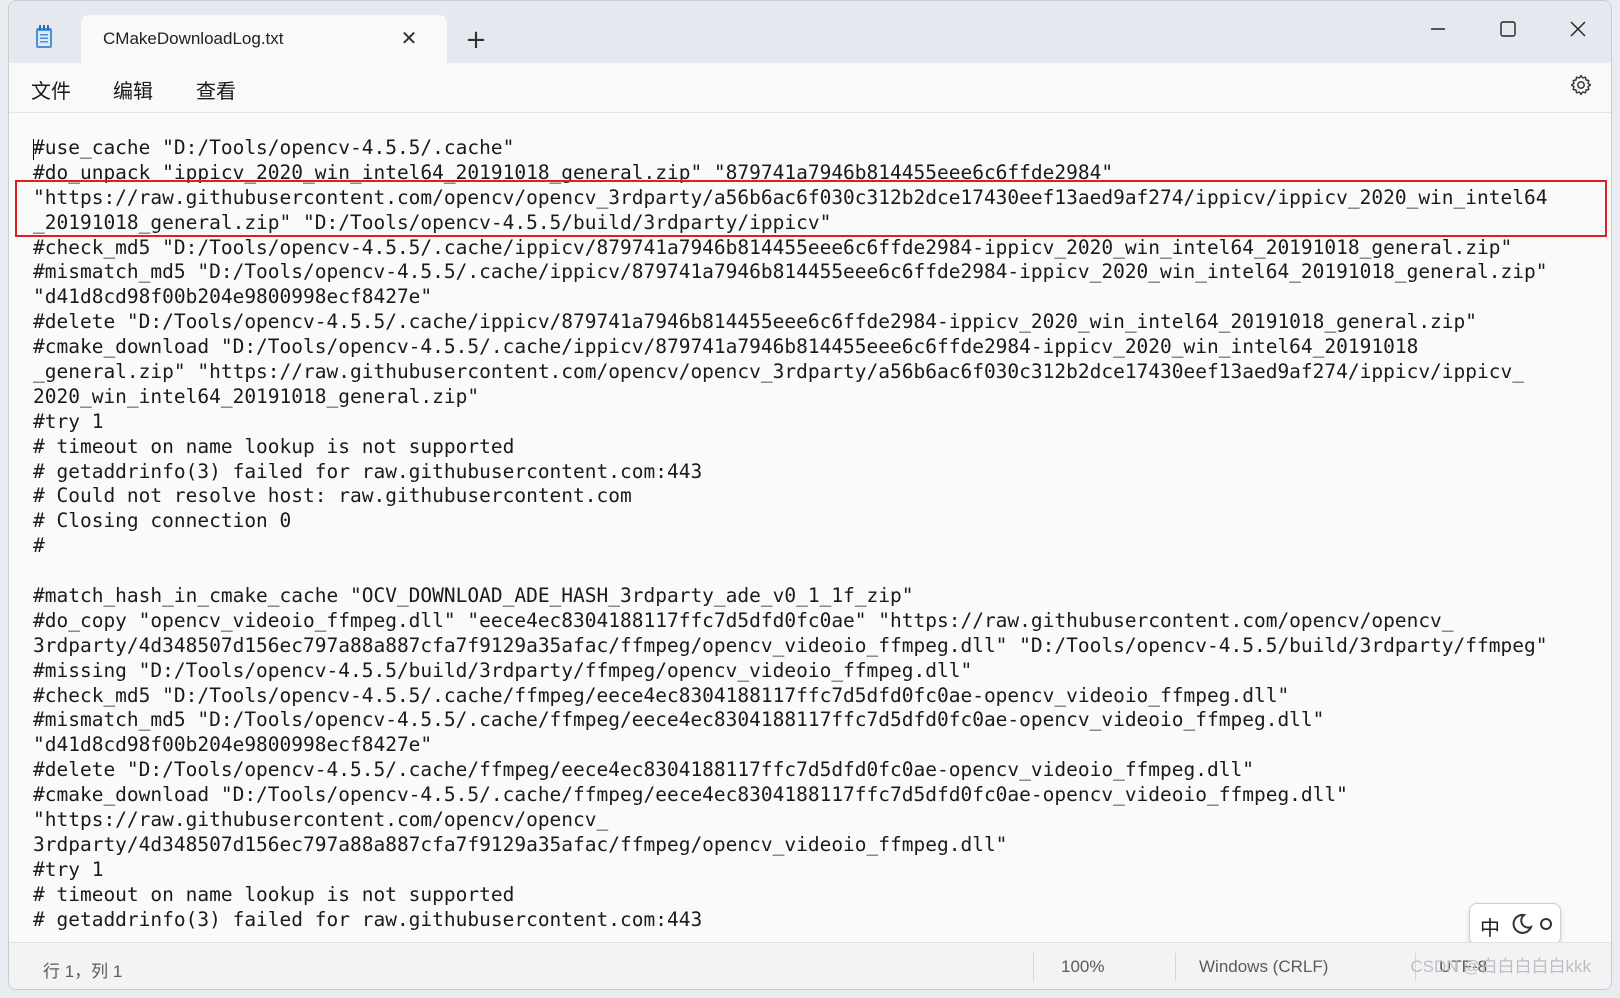  What do you see at coordinates (1581, 85) in the screenshot?
I see `settings-gear-icon` at bounding box center [1581, 85].